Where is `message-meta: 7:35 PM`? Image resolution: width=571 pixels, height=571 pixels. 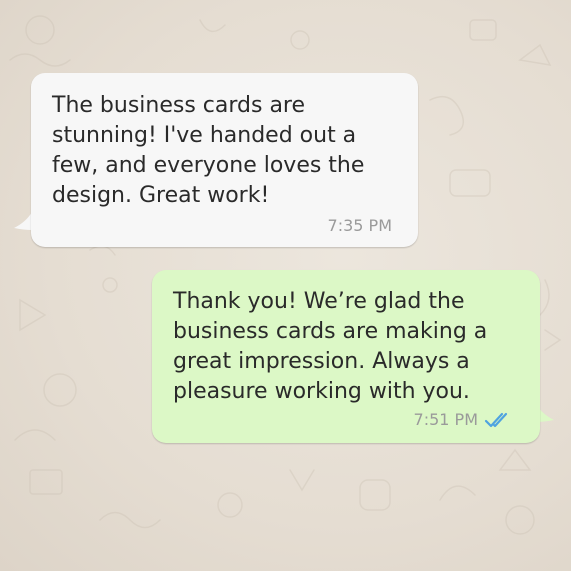 message-meta: 7:35 PM is located at coordinates (360, 225).